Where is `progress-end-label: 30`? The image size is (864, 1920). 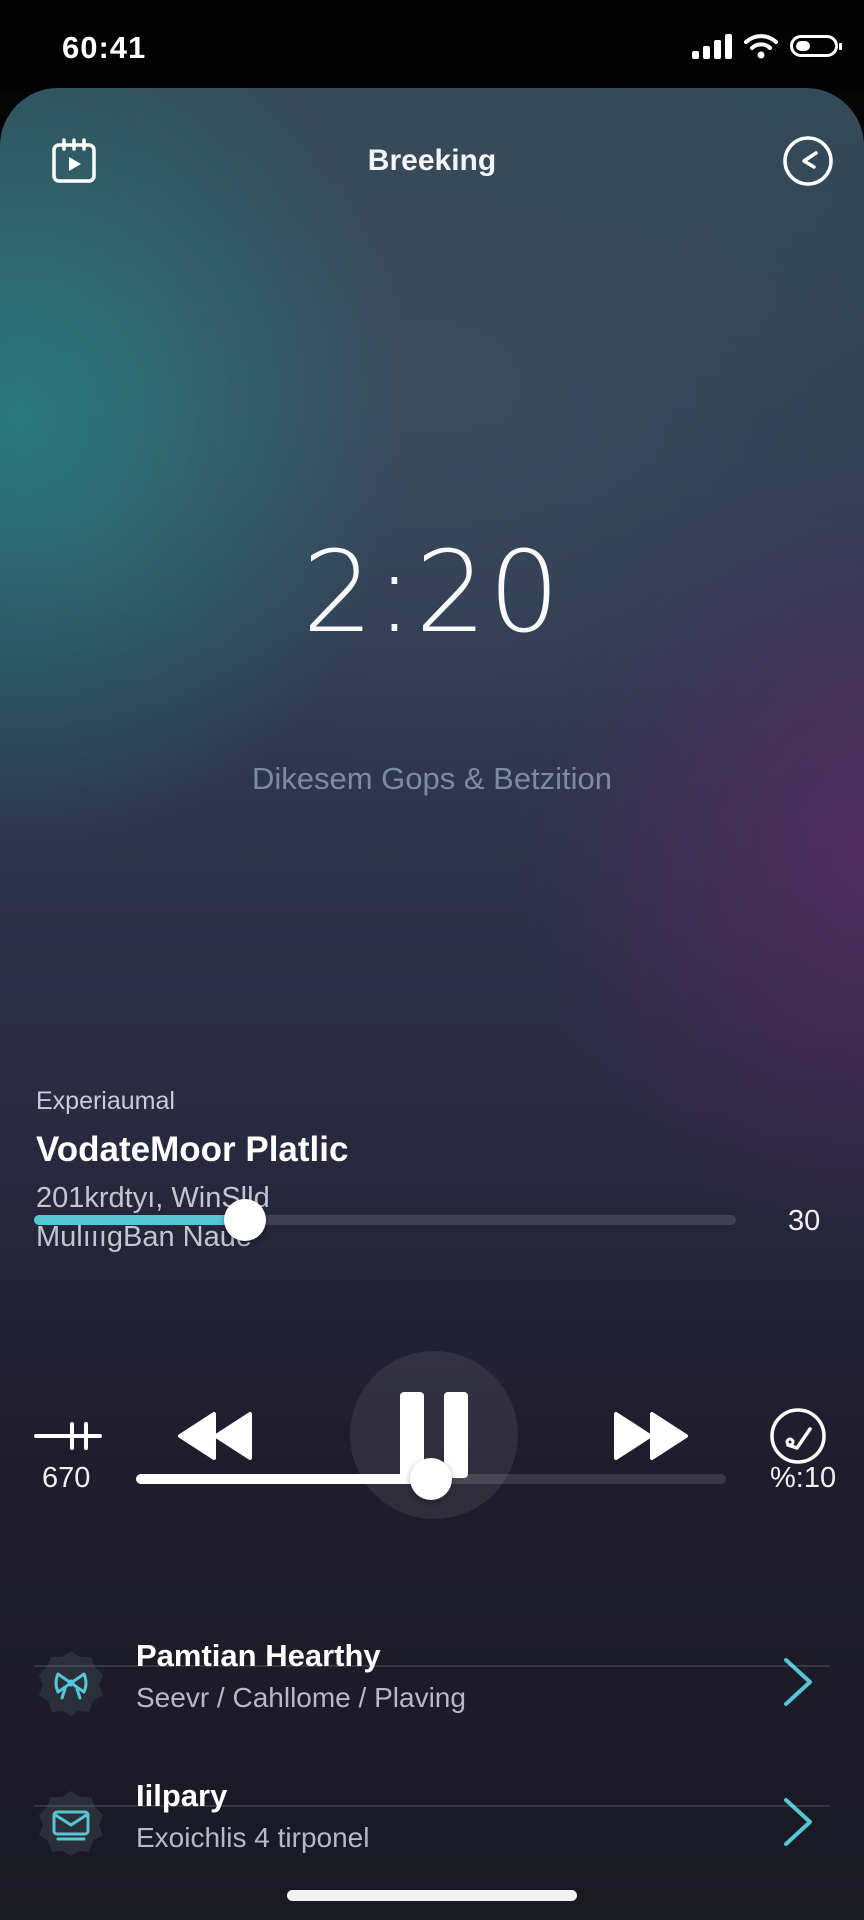 progress-end-label: 30 is located at coordinates (804, 1221).